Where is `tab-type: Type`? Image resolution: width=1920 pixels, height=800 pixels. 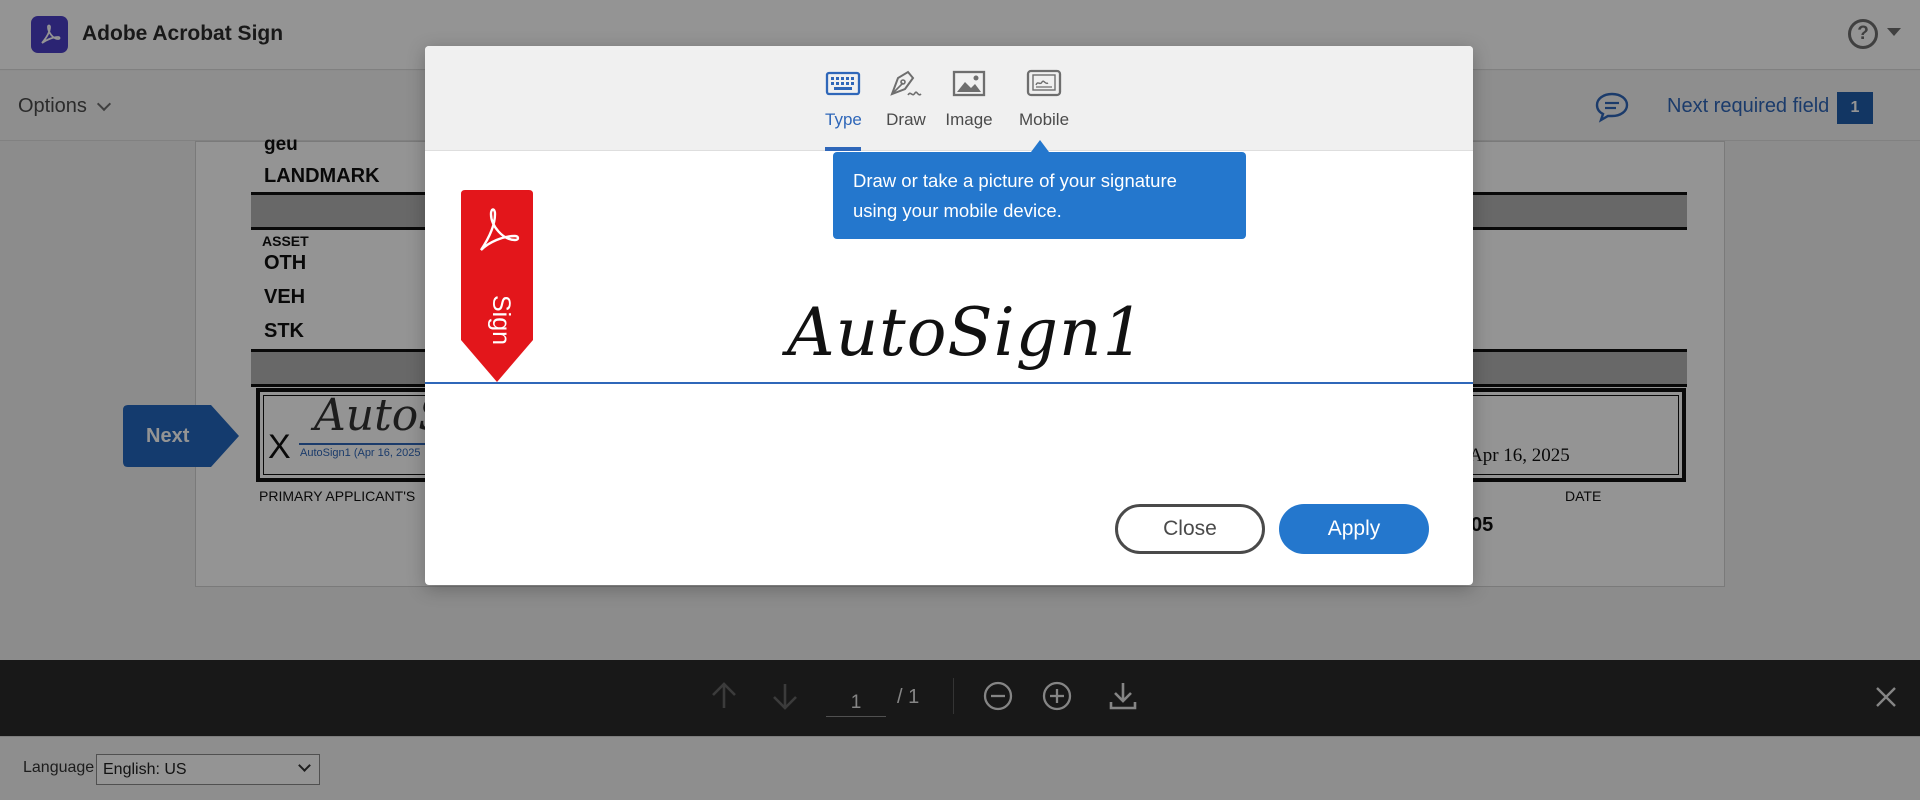
tab-type: Type is located at coordinates (843, 109).